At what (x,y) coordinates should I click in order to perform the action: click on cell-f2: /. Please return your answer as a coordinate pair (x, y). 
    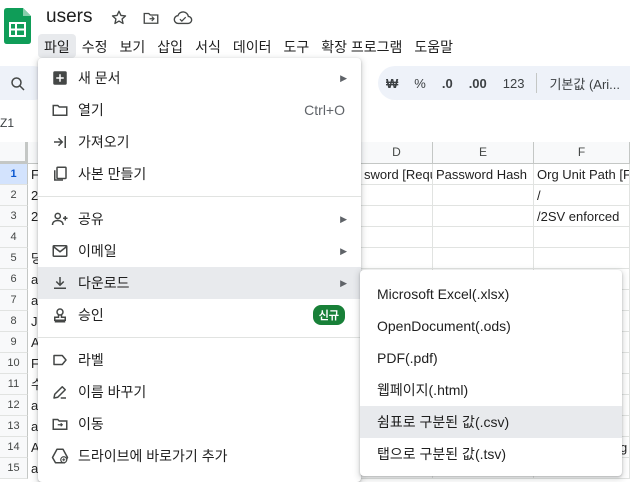
    Looking at the image, I should click on (582, 195).